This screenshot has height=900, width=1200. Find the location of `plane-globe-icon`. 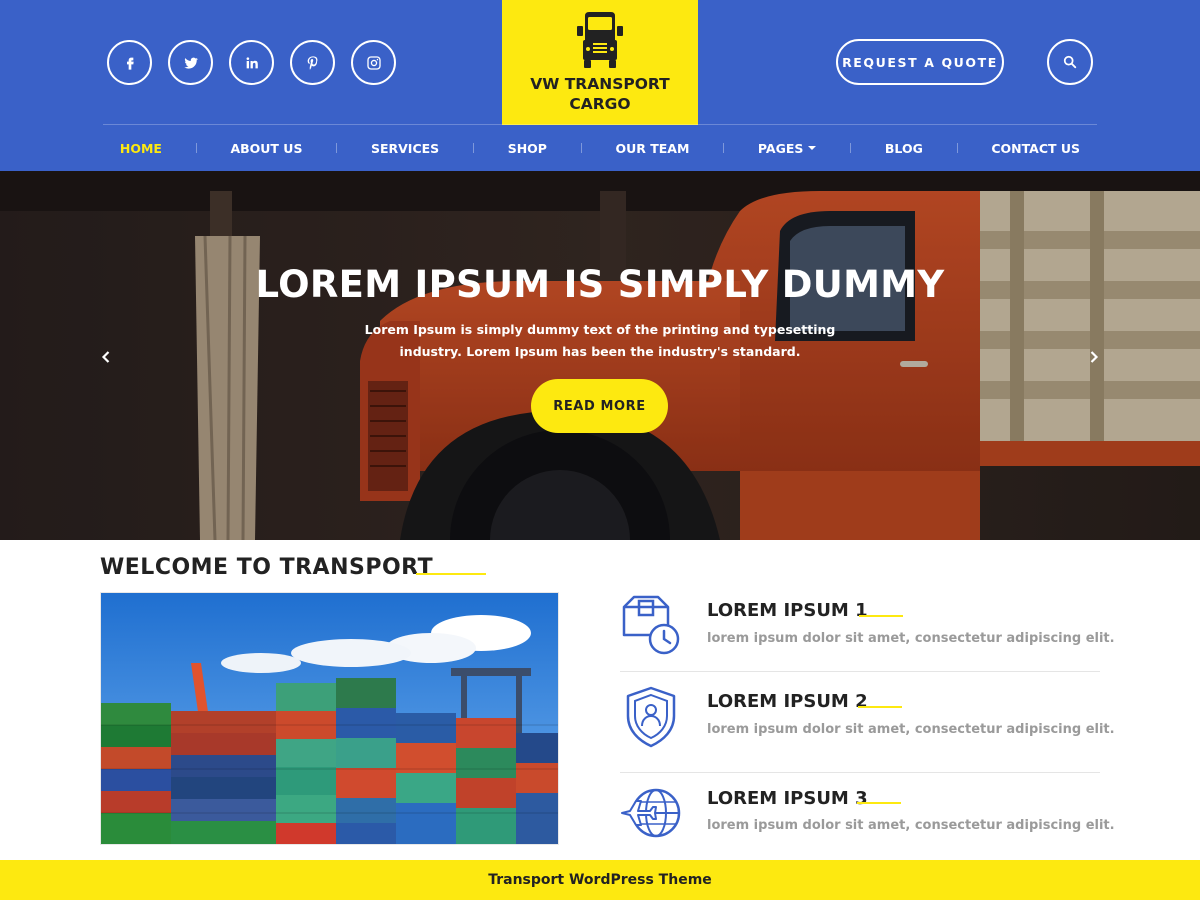

plane-globe-icon is located at coordinates (651, 813).